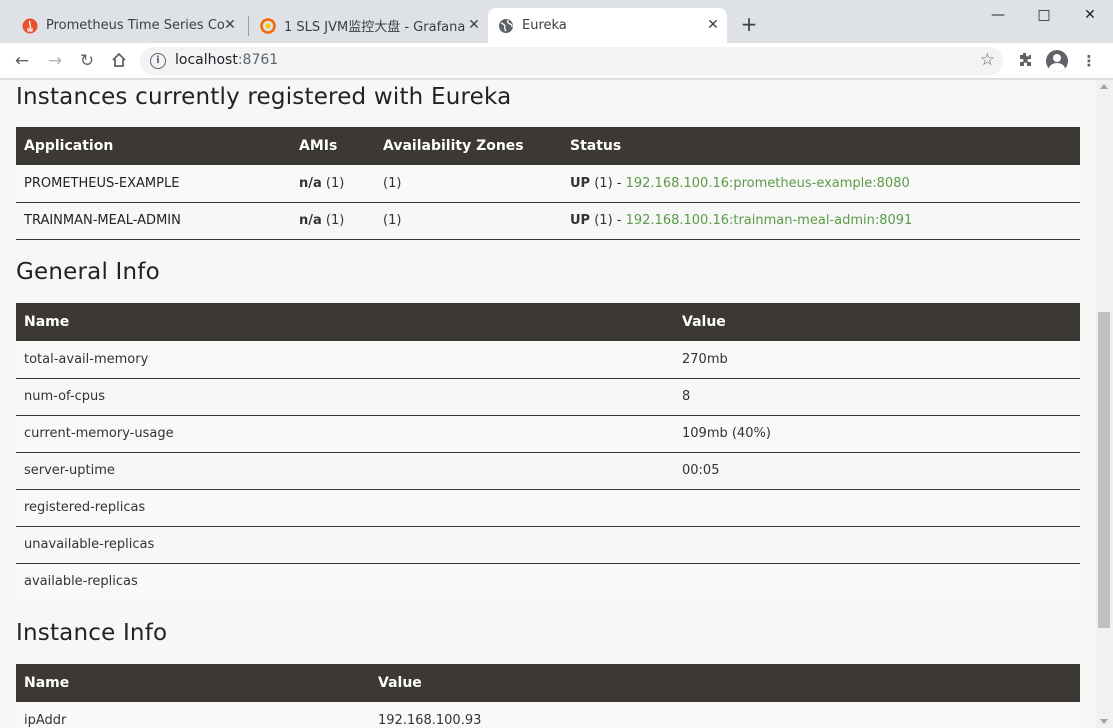 The image size is (1113, 728). I want to click on address-bar: i localhost:8761 ☆, so click(571, 61).